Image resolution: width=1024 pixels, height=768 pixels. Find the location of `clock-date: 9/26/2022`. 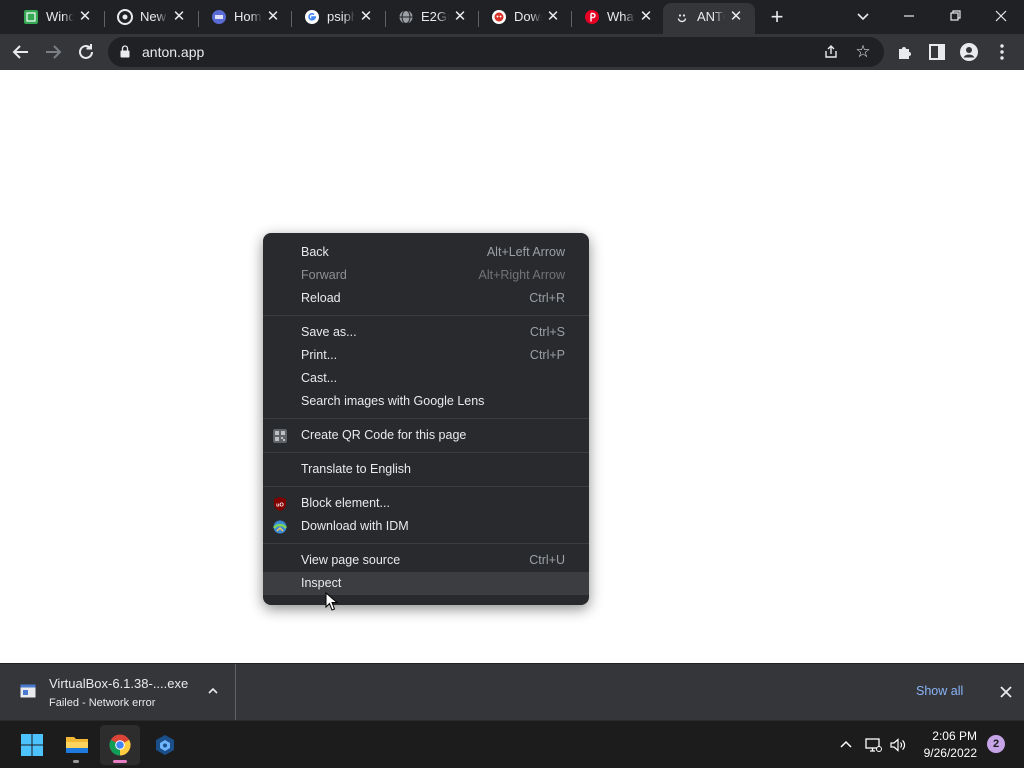

clock-date: 9/26/2022 is located at coordinates (950, 753).